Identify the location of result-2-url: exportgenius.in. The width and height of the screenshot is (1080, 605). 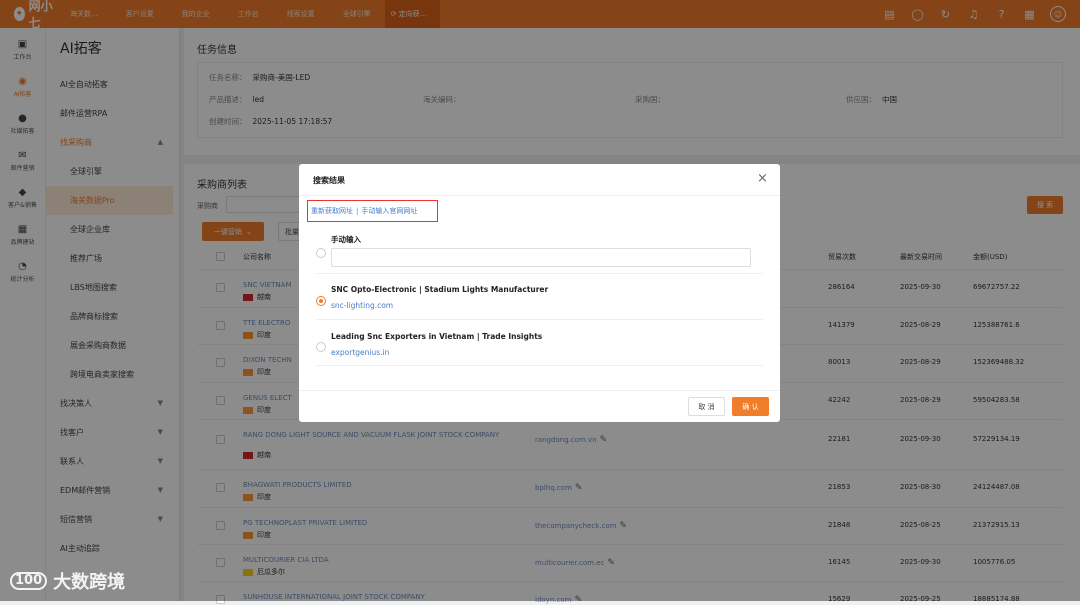
(360, 352).